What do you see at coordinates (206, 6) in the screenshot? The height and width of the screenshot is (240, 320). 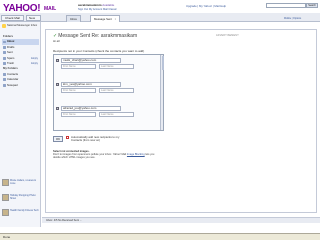 I see `top-links: Upgrade | My Yahoo! | Mail Help` at bounding box center [206, 6].